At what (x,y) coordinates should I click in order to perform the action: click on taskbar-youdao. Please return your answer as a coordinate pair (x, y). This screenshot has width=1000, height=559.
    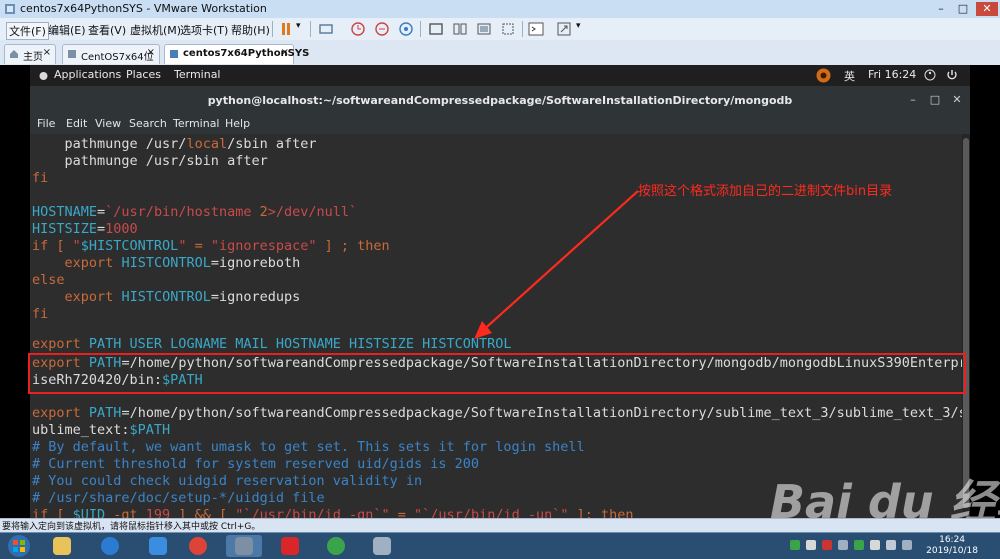
    Looking at the image, I should click on (290, 546).